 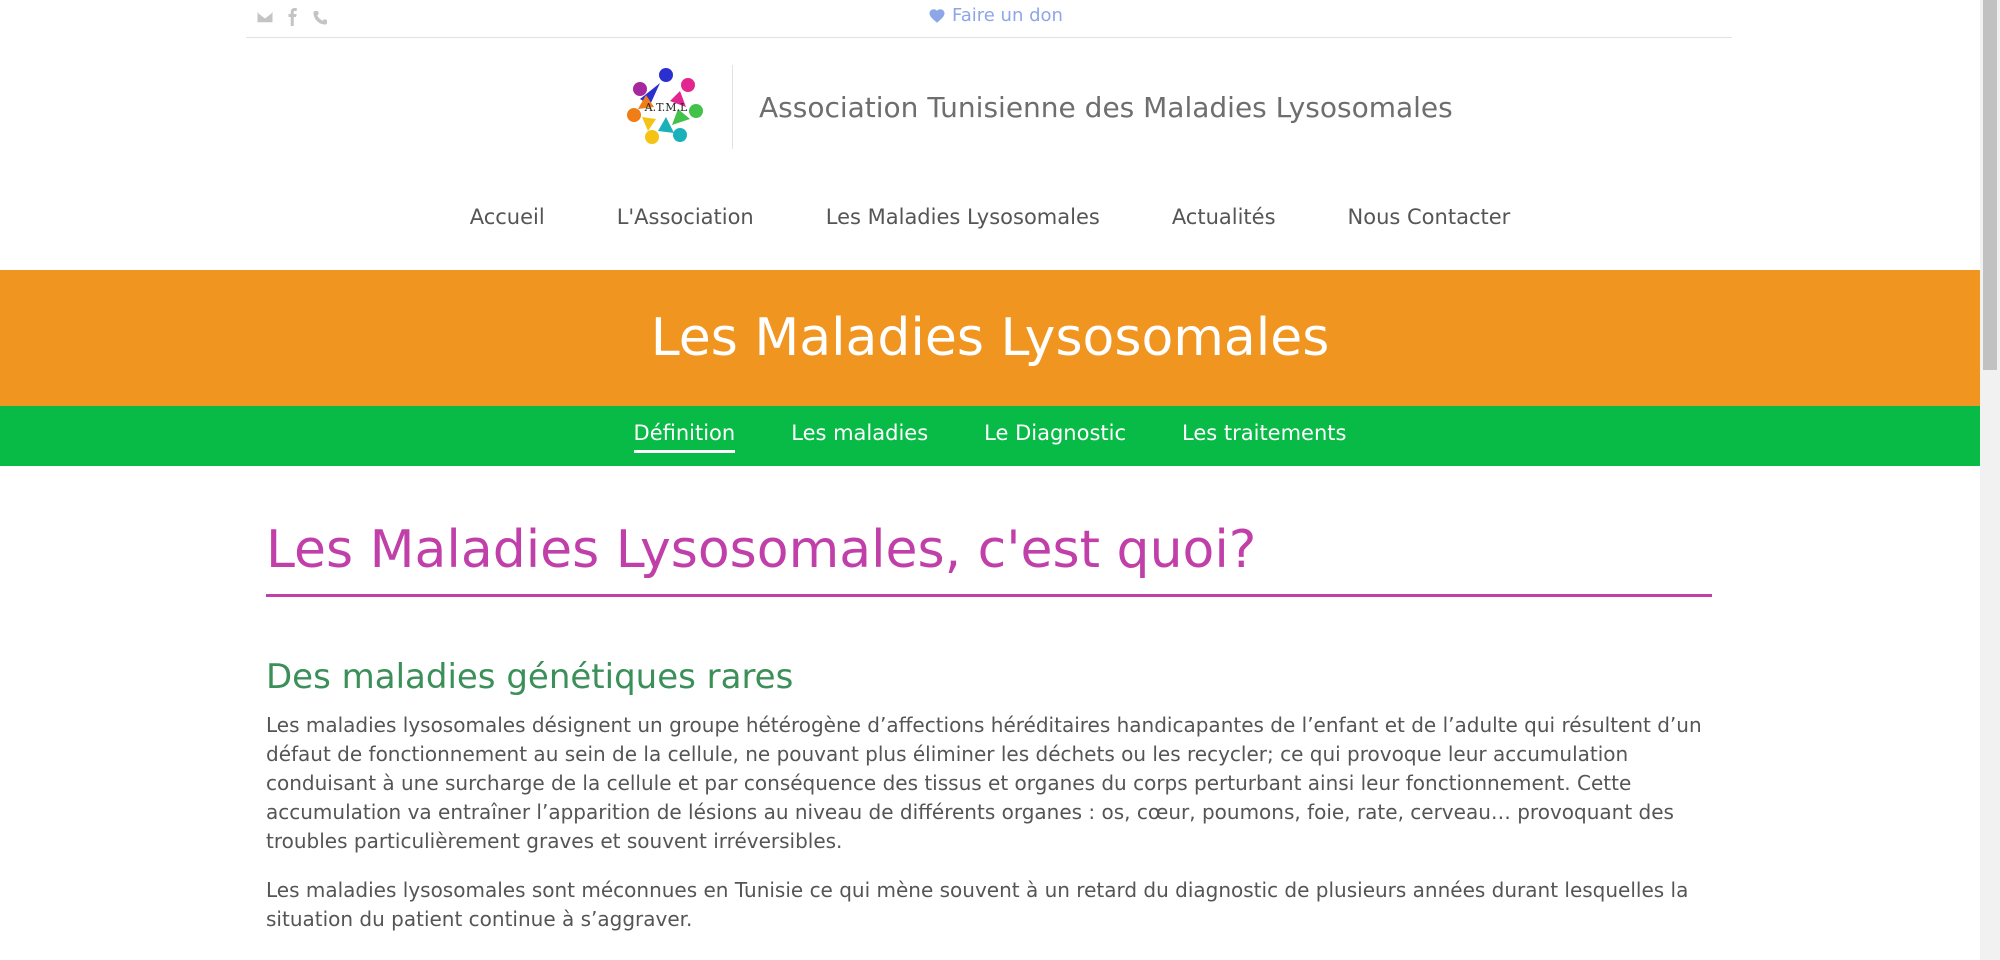 What do you see at coordinates (989, 558) in the screenshot?
I see `page-title: Les Maladies Lysosomales, c'est quoi?` at bounding box center [989, 558].